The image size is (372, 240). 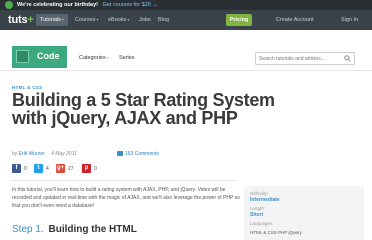 What do you see at coordinates (15, 154) in the screenshot?
I see `byline-by: by` at bounding box center [15, 154].